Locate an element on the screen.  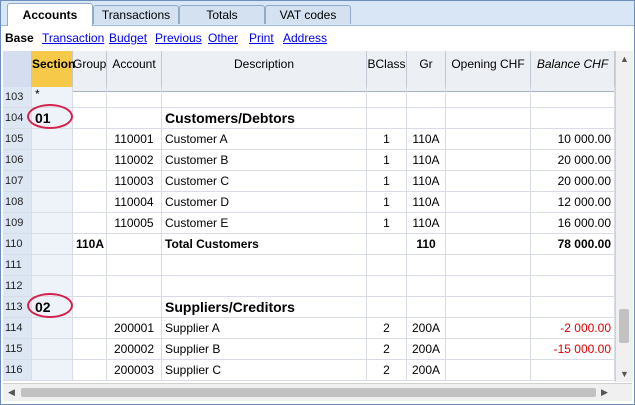
cell-balance: 78 000.00 is located at coordinates (573, 244).